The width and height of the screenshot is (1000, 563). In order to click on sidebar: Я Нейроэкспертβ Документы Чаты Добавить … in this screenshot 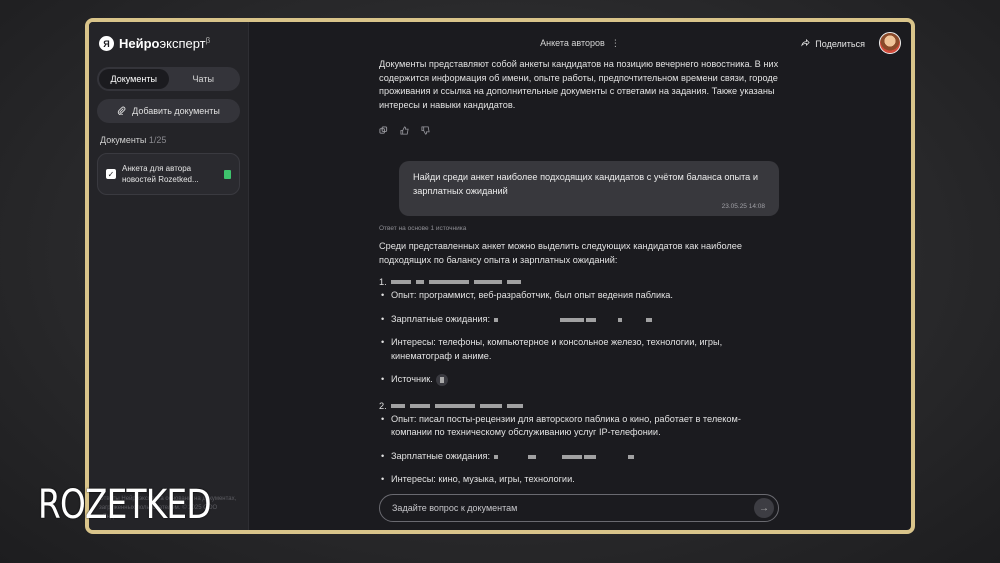, I will do `click(169, 276)`.